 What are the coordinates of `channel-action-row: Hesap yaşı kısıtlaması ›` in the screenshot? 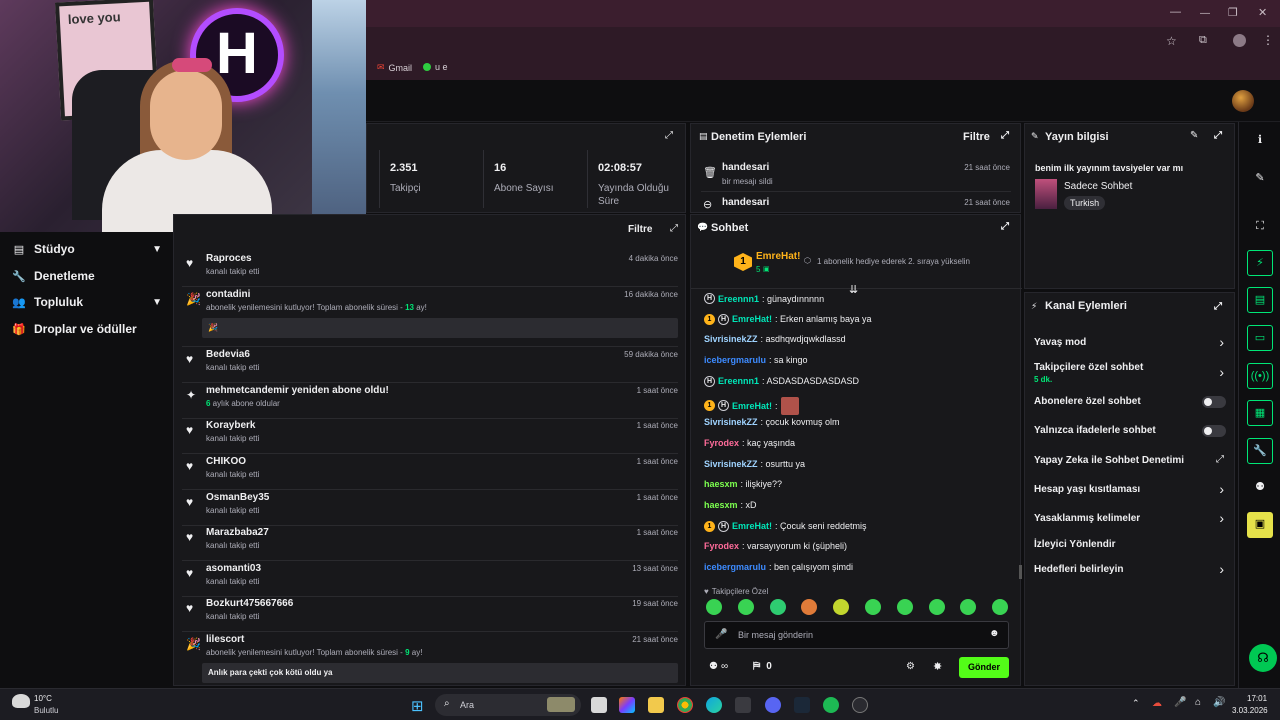 It's located at (1130, 493).